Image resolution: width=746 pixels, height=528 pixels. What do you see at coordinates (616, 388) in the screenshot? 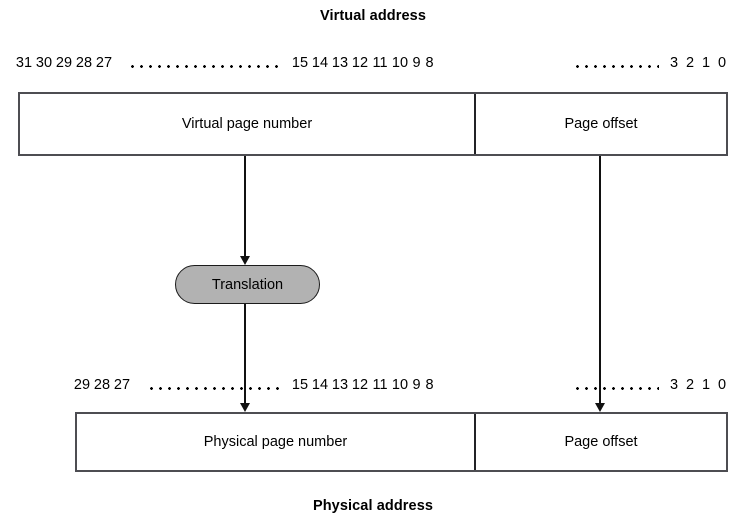
I see `pbit-ellipsis-lower-right` at bounding box center [616, 388].